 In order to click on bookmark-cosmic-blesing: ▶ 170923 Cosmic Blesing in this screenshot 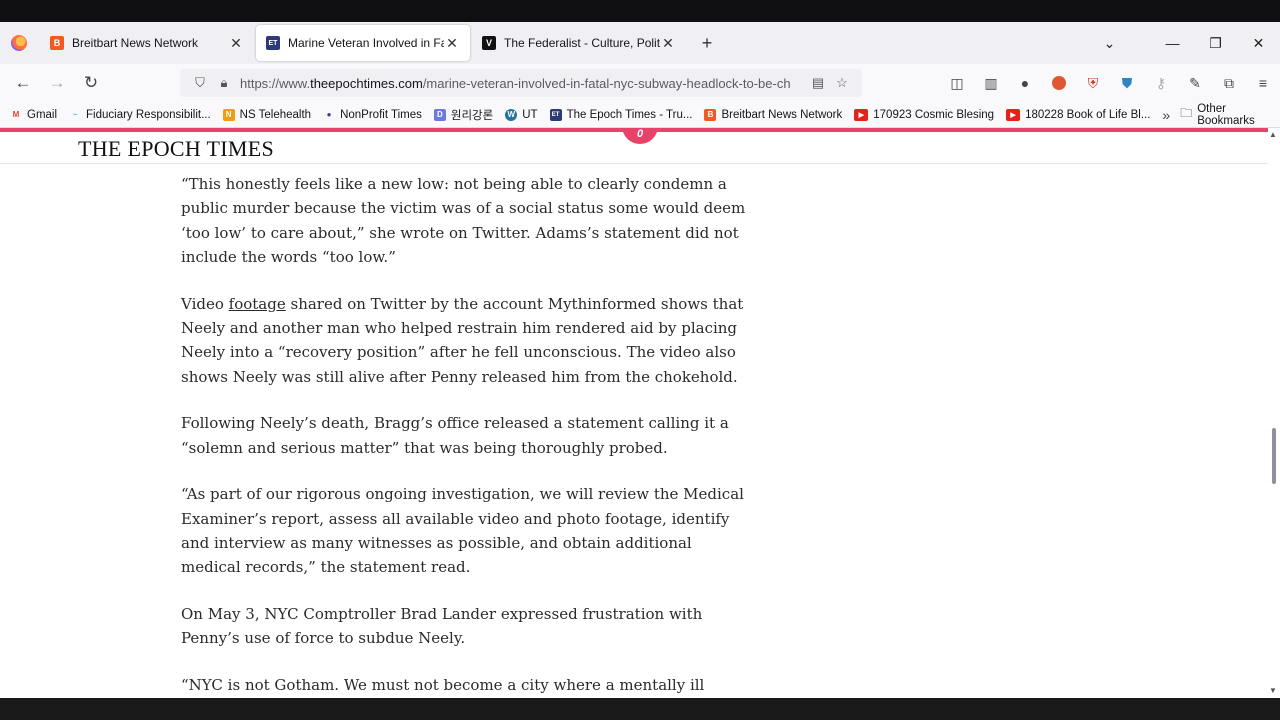, I will do `click(924, 114)`.